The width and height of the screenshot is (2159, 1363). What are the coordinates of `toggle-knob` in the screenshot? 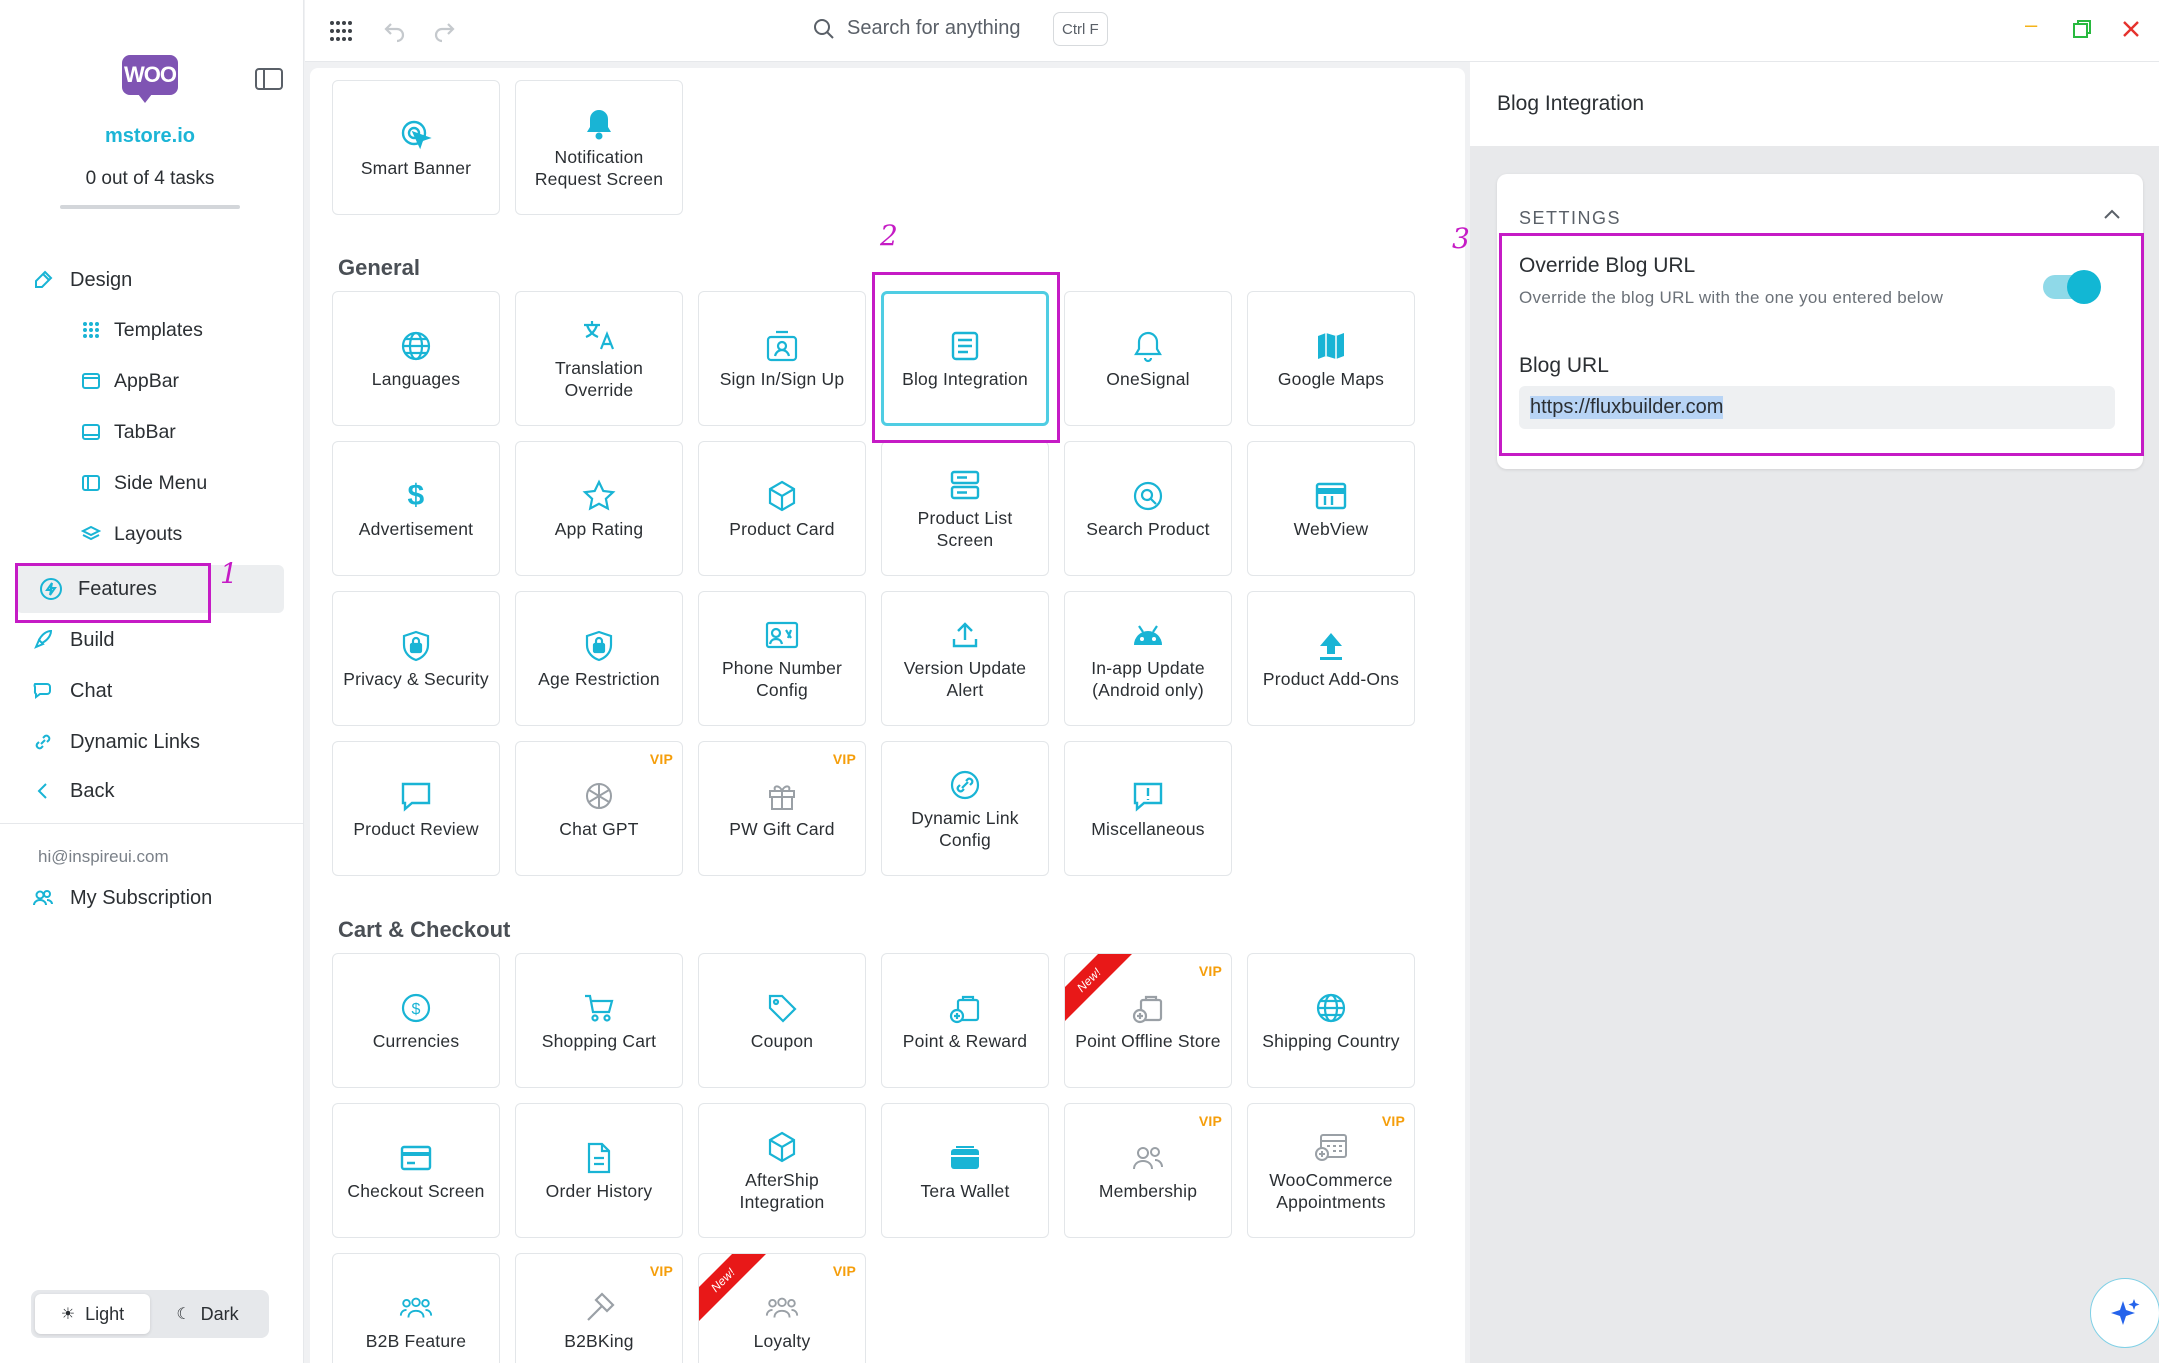 It's located at (2084, 287).